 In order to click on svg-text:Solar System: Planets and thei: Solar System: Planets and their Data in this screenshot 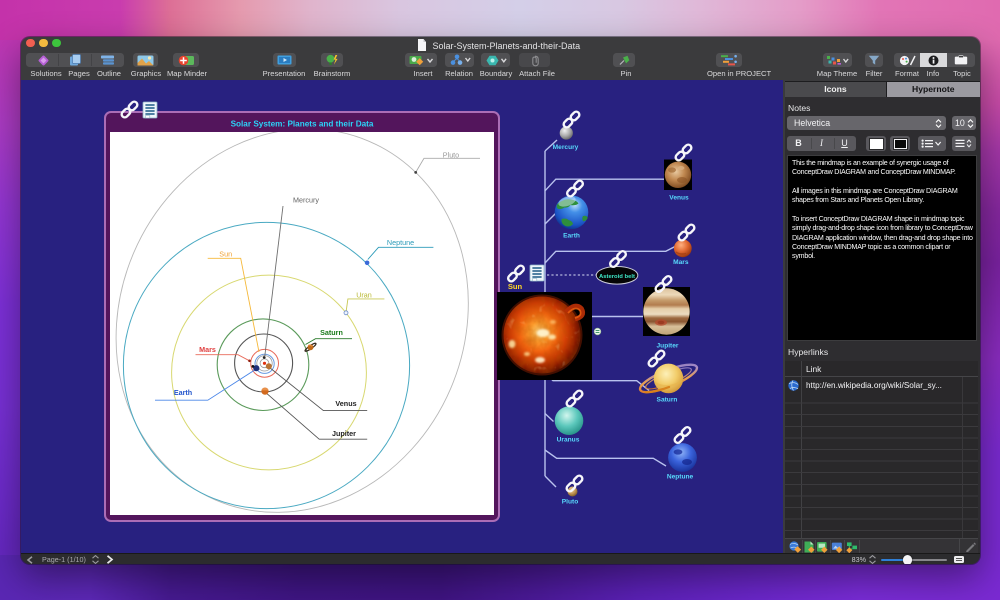, I will do `click(302, 124)`.